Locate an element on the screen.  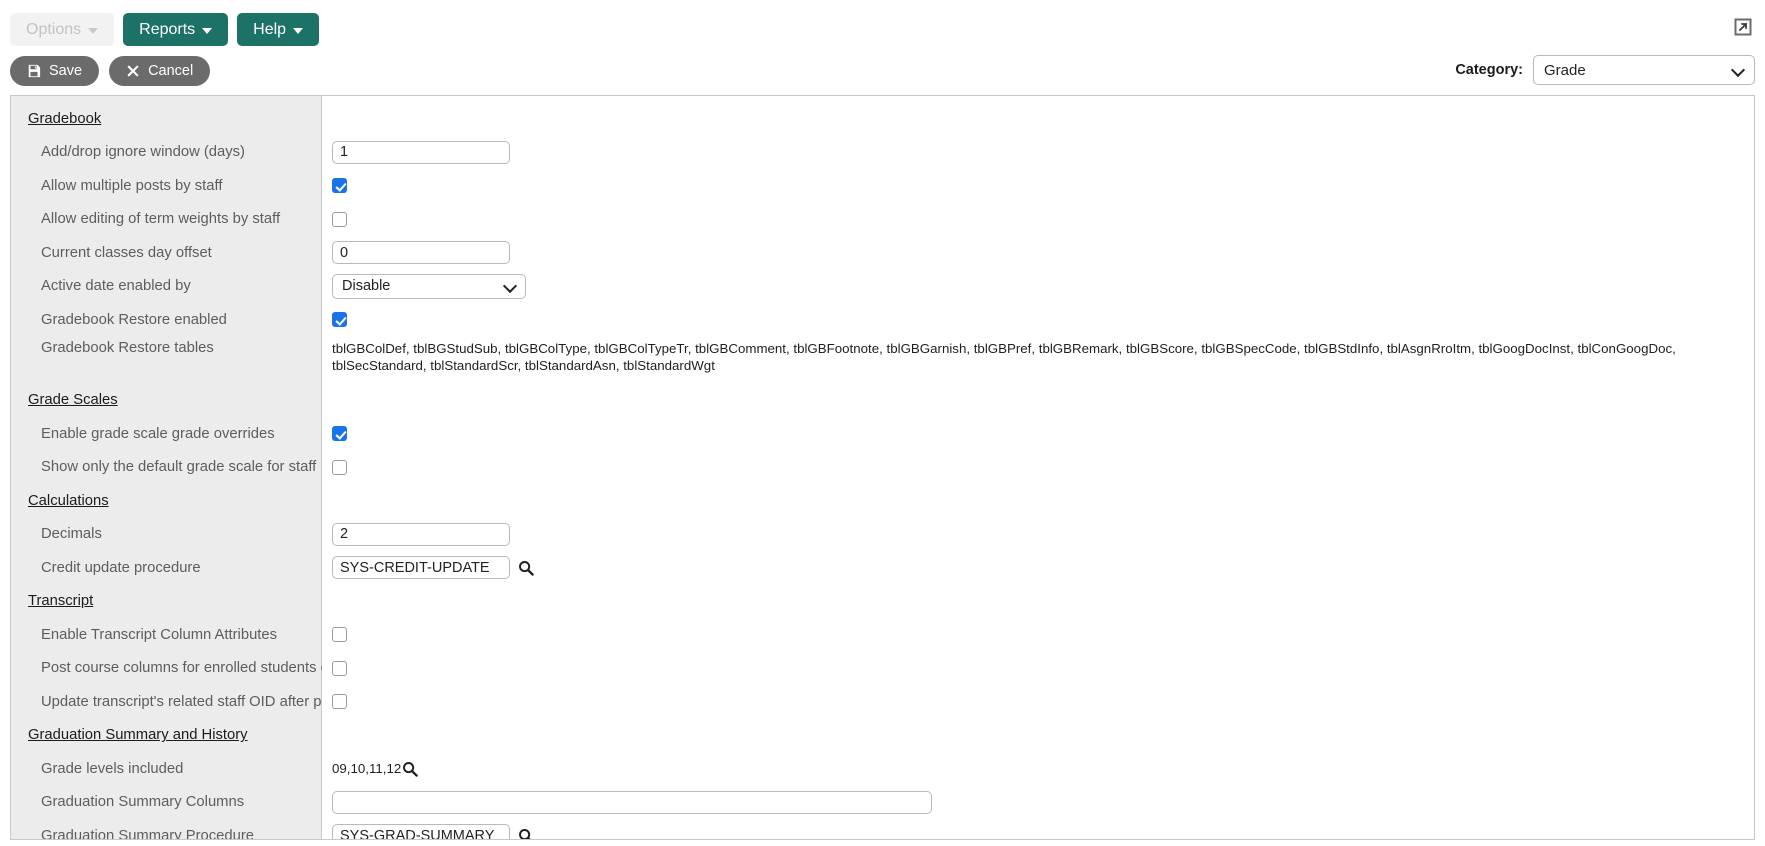
options-menu-button: Options is located at coordinates (62, 29).